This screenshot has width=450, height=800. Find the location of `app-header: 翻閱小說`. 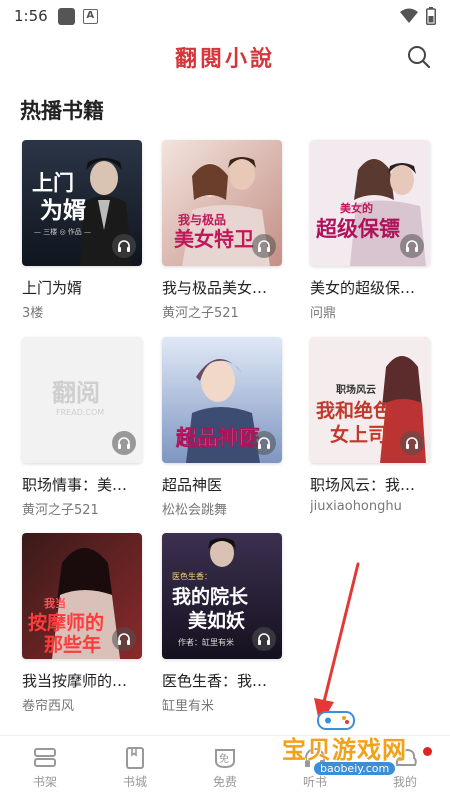

app-header: 翻閱小說 is located at coordinates (225, 57).